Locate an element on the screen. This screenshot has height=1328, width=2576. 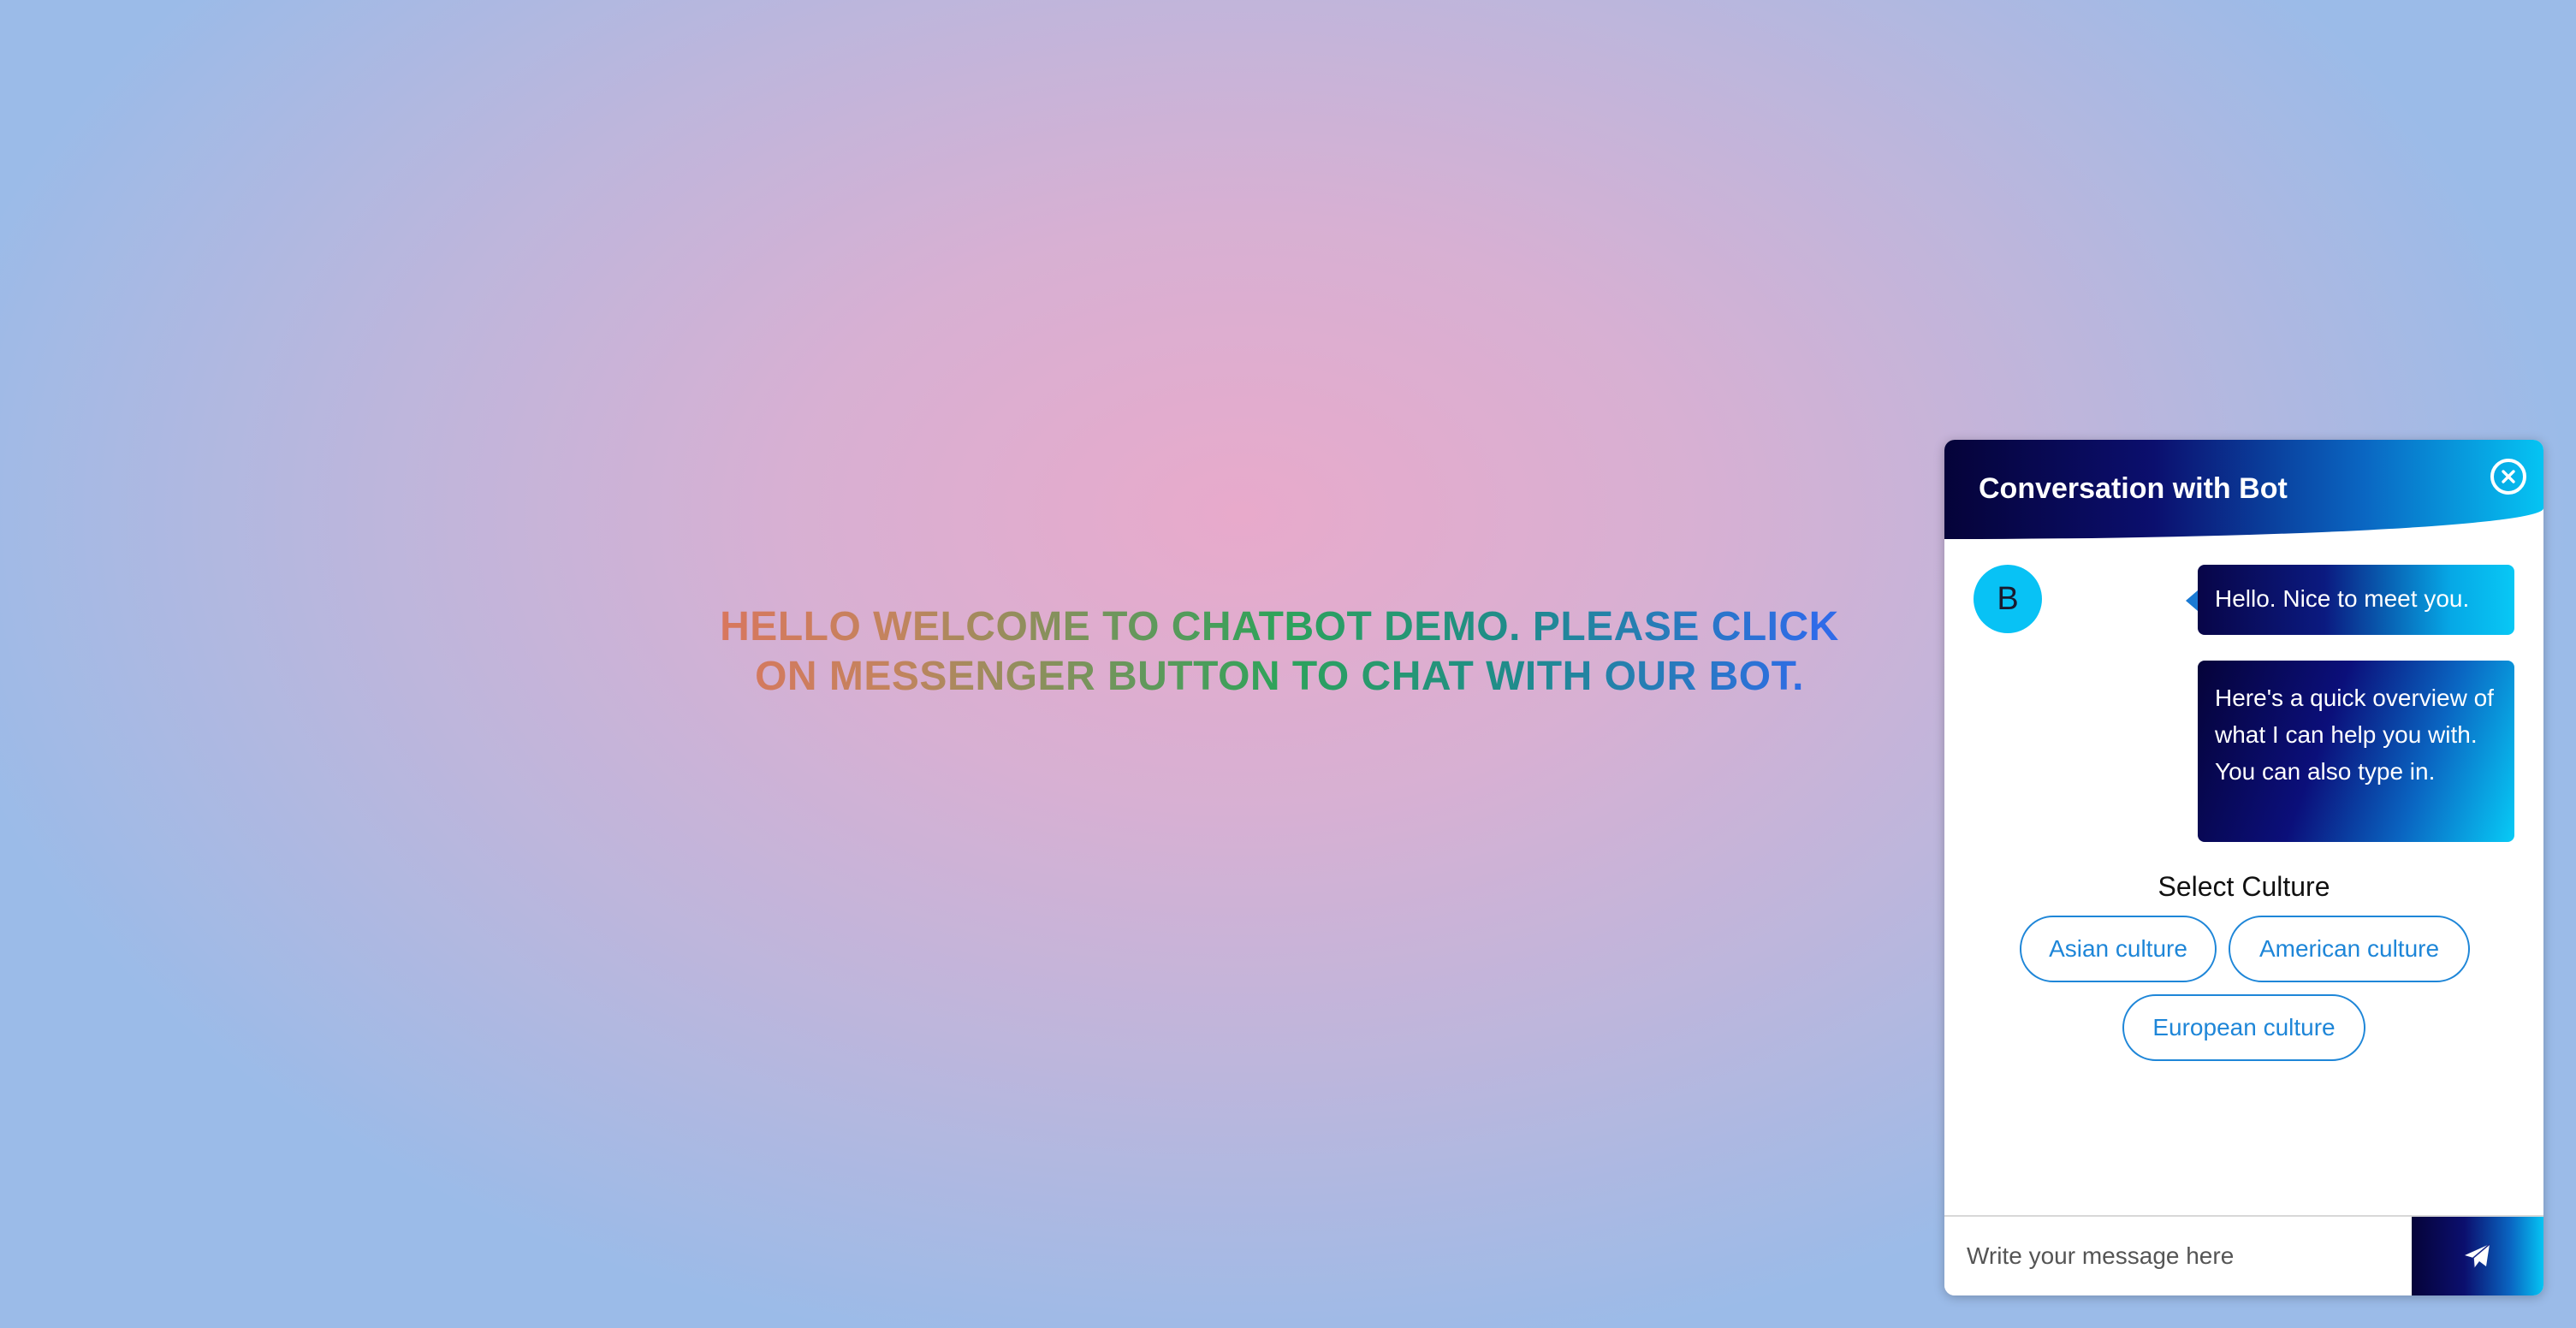
chat-title: Conversation with Bot is located at coordinates (2133, 489).